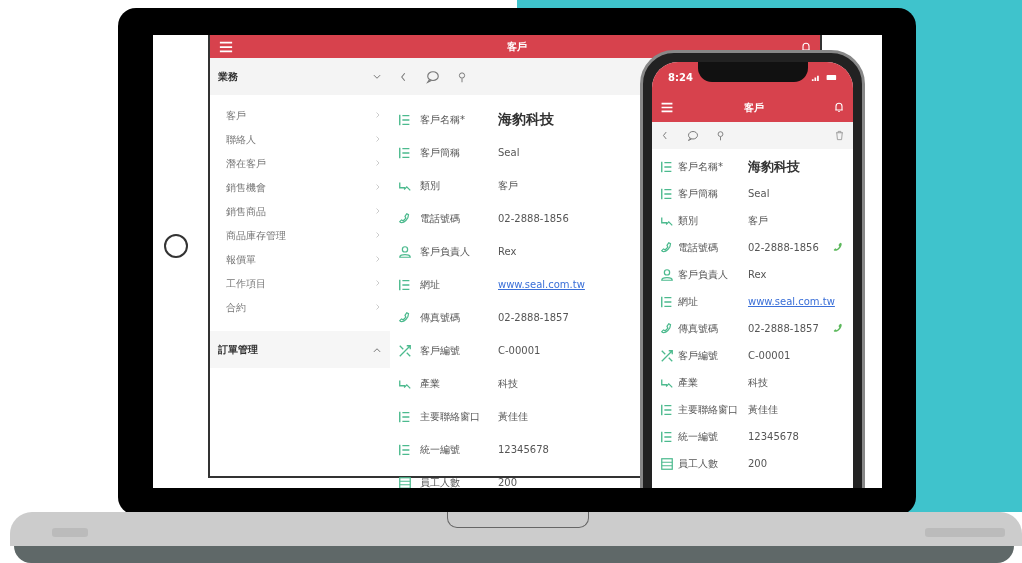  Describe the element at coordinates (300, 139) in the screenshot. I see `sidebar-item: 聯絡人` at that location.